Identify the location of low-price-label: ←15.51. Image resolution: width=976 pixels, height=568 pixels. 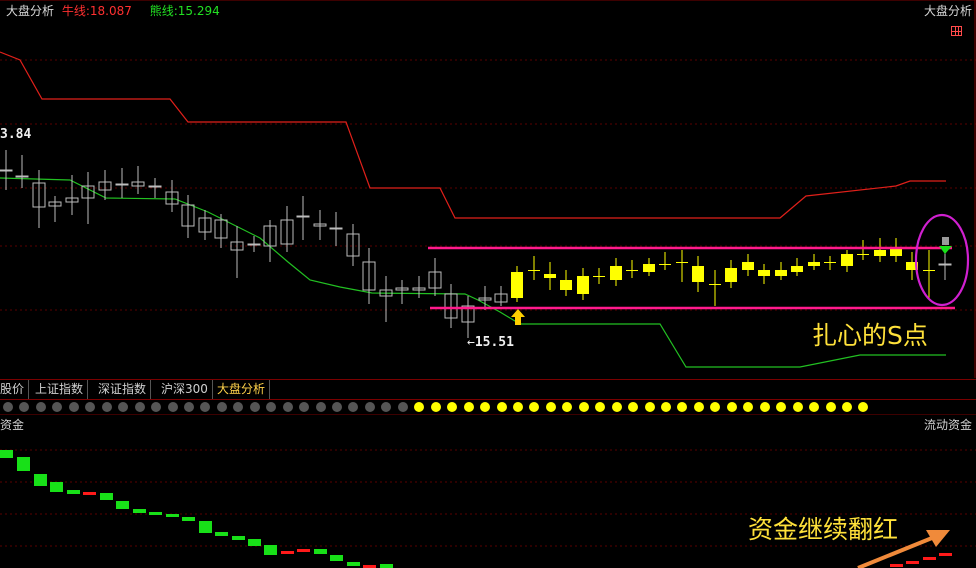
(490, 342).